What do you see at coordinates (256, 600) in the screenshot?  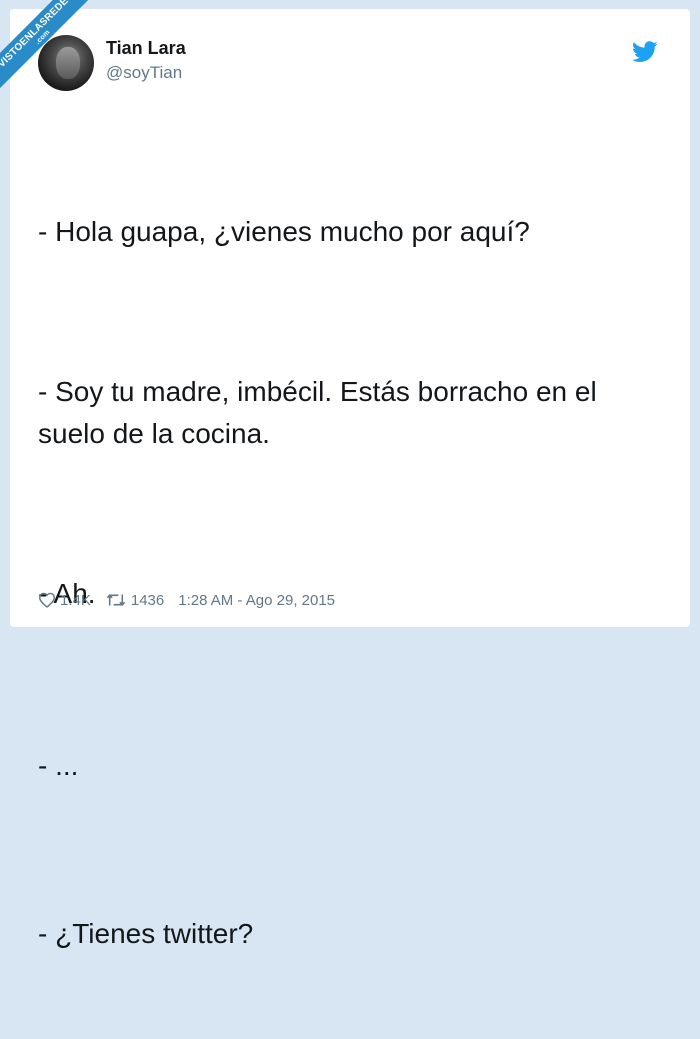 I see `tweet-timestamp: 1:28 AM - Ago 29, 2015` at bounding box center [256, 600].